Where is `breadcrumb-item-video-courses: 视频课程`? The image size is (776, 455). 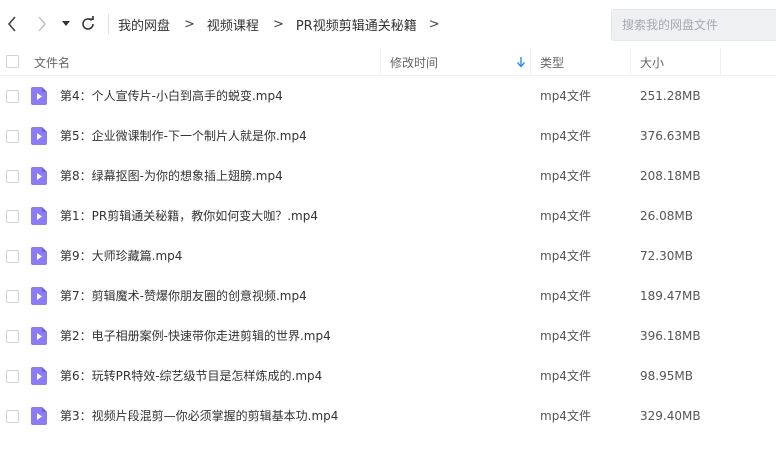
breadcrumb-item-video-courses: 视频课程 is located at coordinates (233, 24).